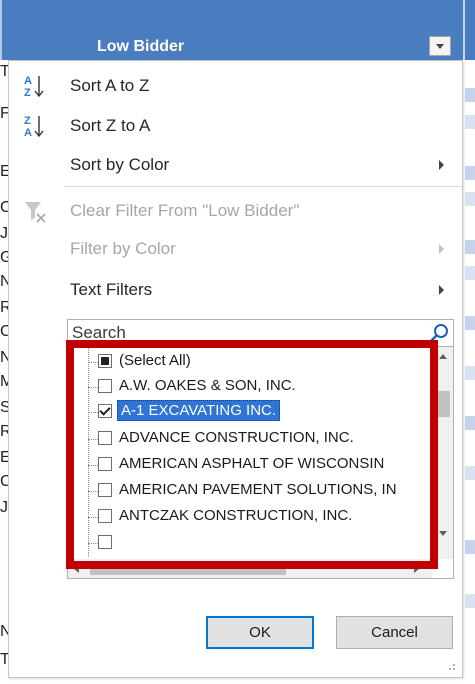 This screenshot has width=475, height=684. Describe the element at coordinates (76, 569) in the screenshot. I see `scroll-left-icon` at that location.